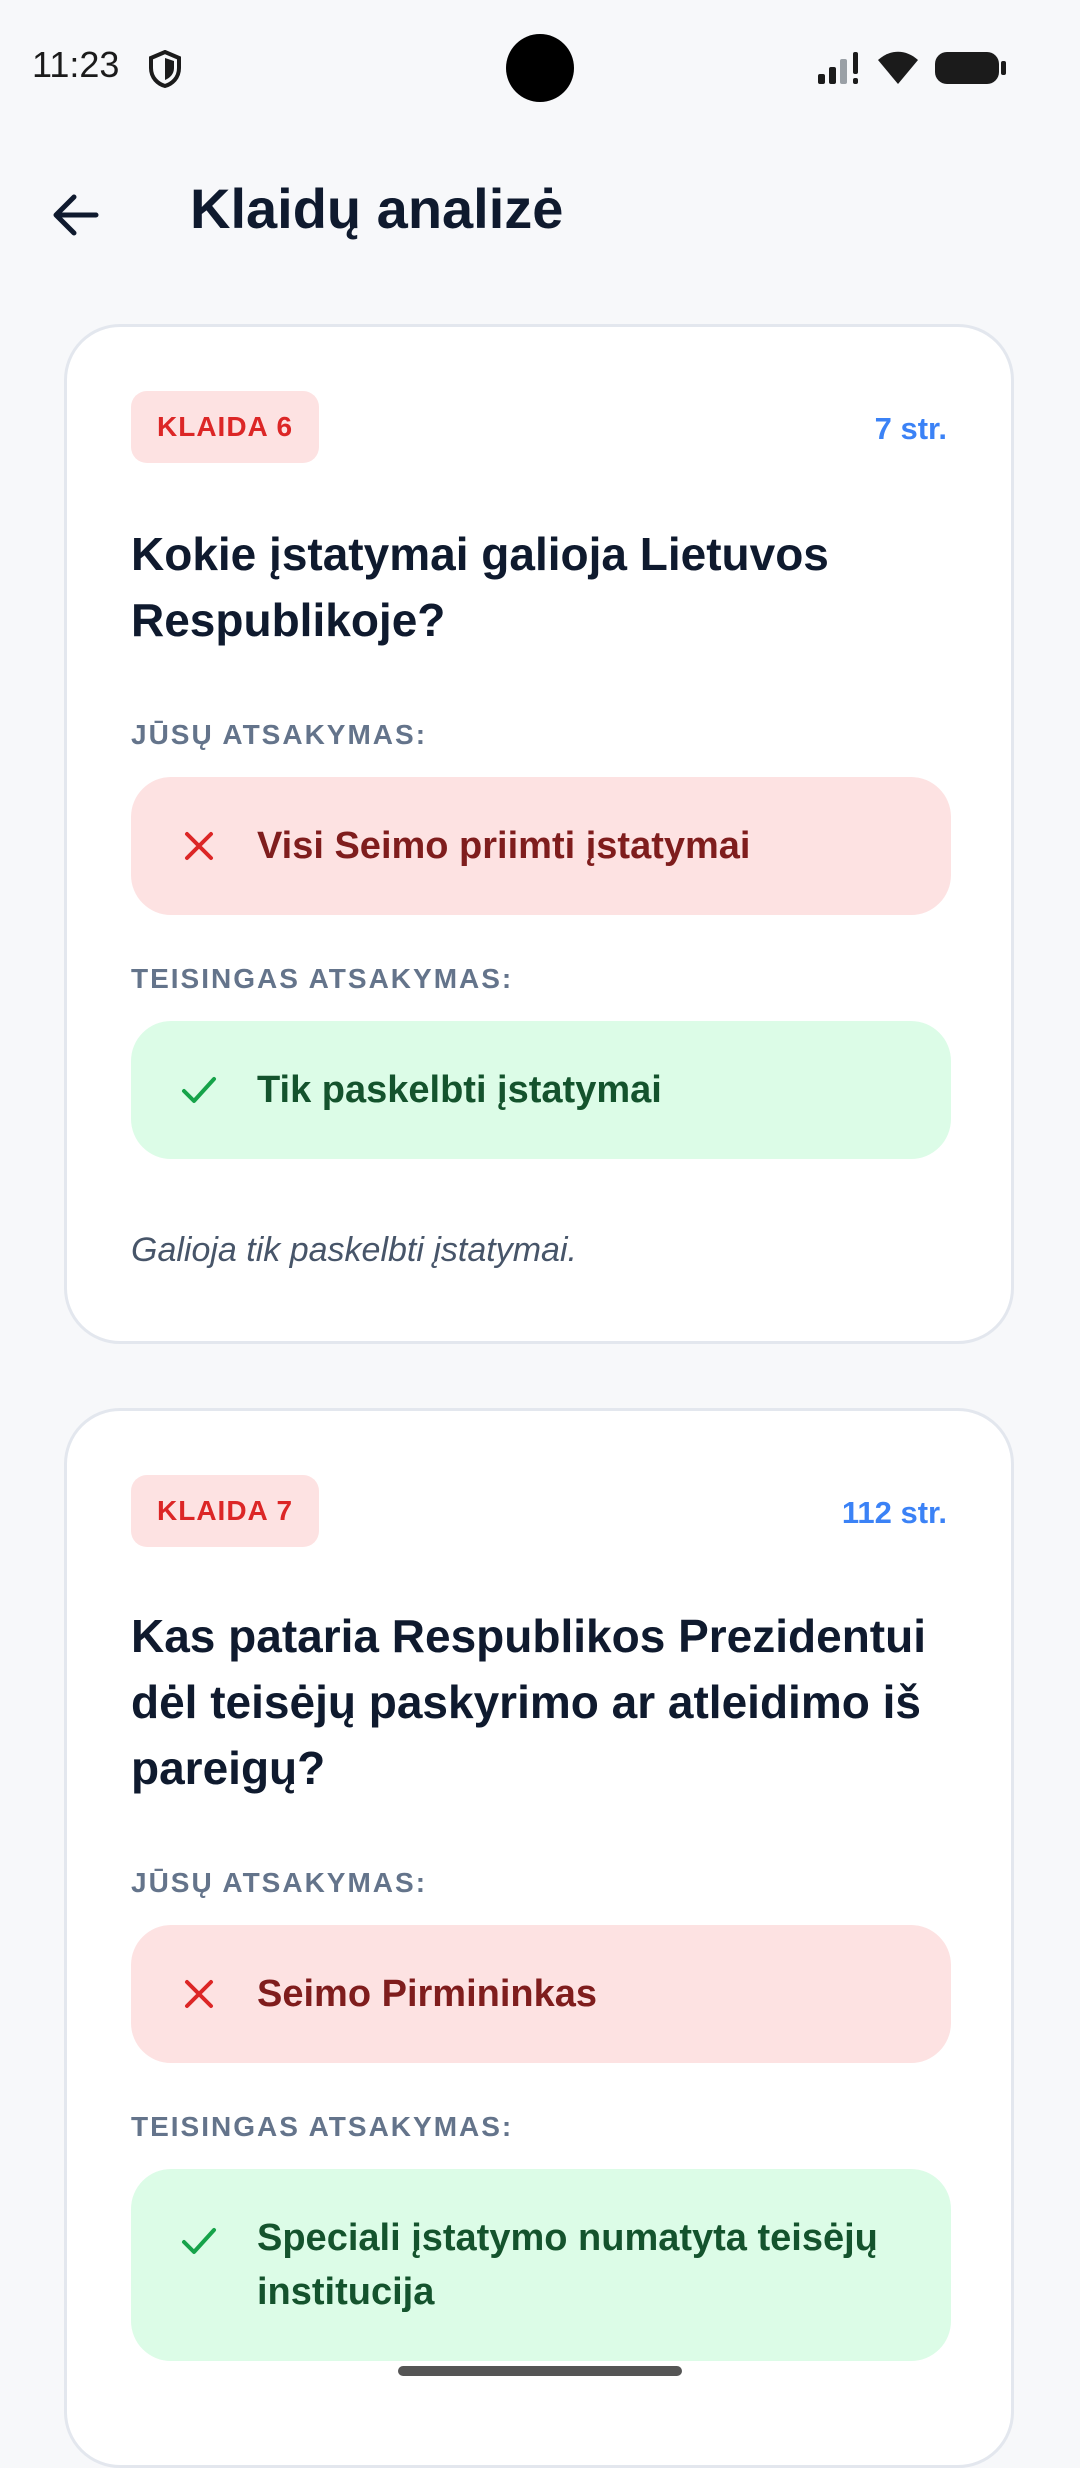 The width and height of the screenshot is (1080, 2468). Describe the element at coordinates (225, 427) in the screenshot. I see `mistake-badge: KLAIDA 6` at that location.